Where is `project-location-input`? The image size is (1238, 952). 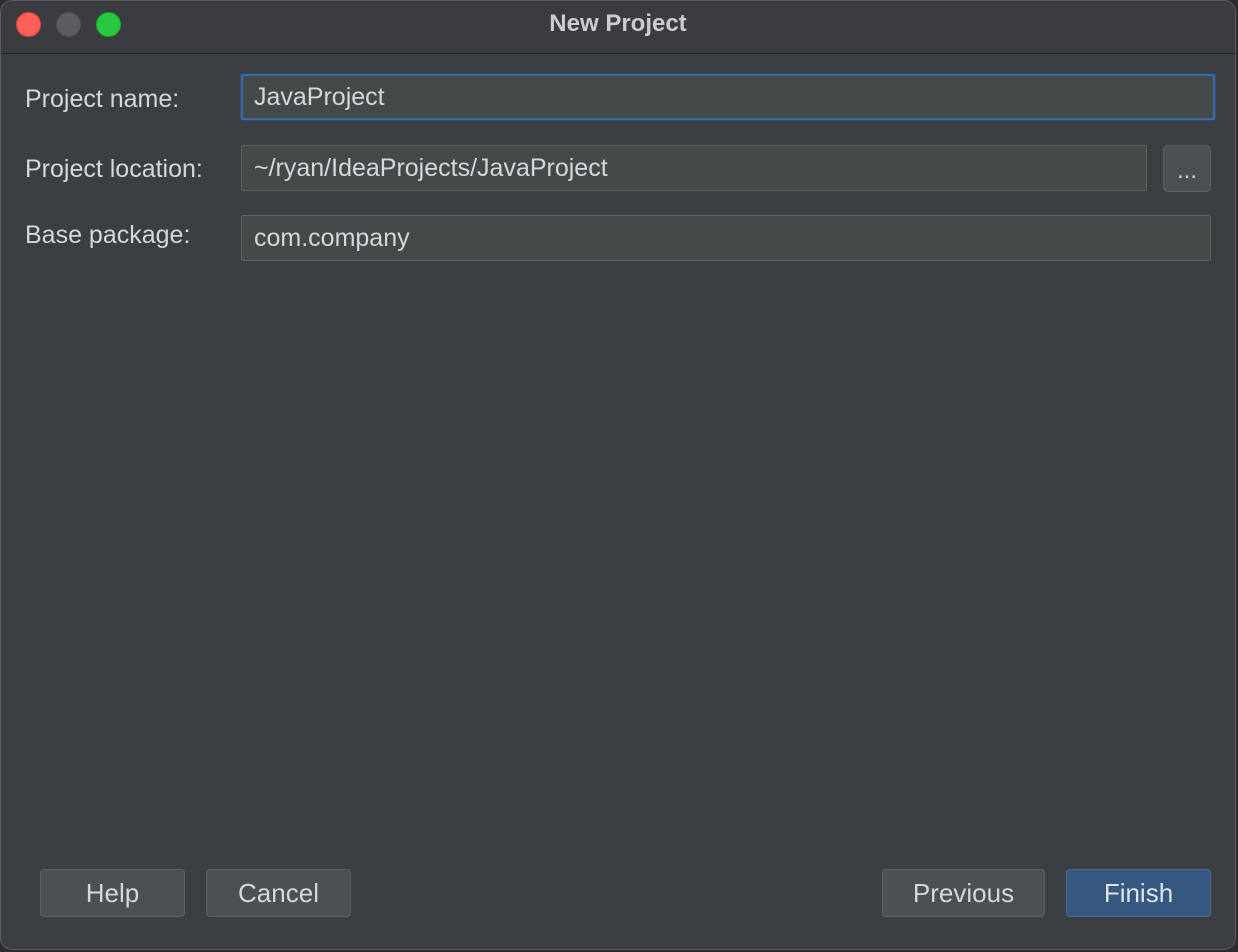
project-location-input is located at coordinates (694, 168).